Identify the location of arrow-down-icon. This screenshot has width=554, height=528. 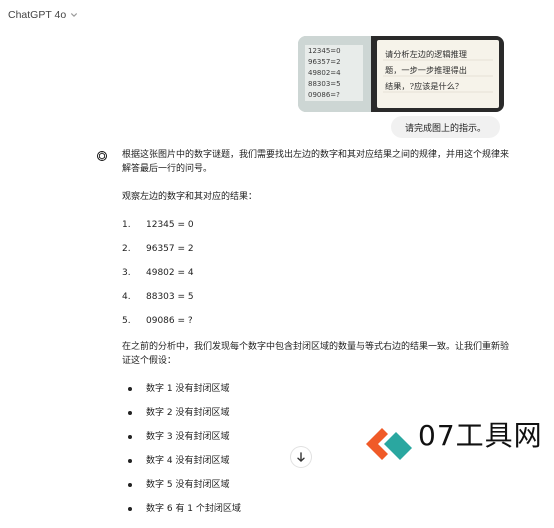
(301, 457).